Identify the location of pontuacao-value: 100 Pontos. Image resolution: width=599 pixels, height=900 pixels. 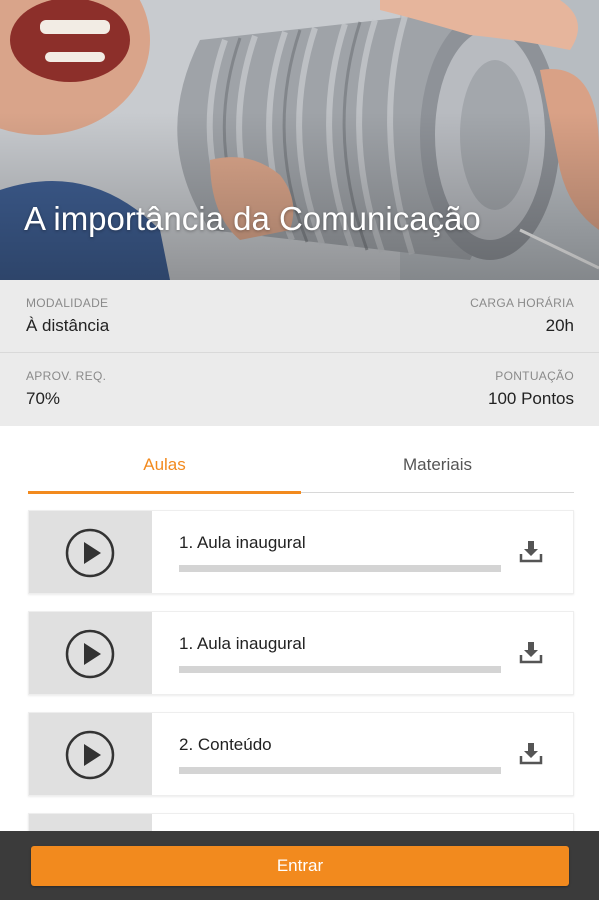
(530, 398).